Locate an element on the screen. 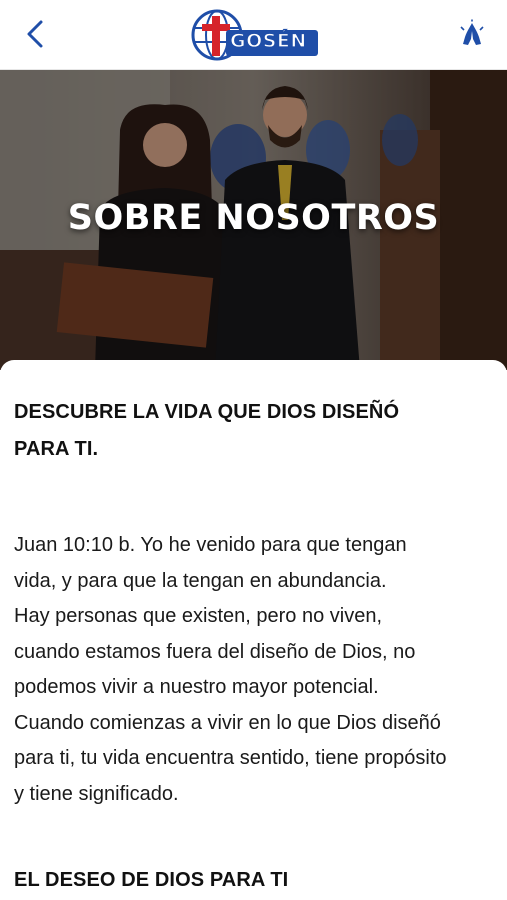  logo-wordmark: GOSÉN is located at coordinates (268, 40).